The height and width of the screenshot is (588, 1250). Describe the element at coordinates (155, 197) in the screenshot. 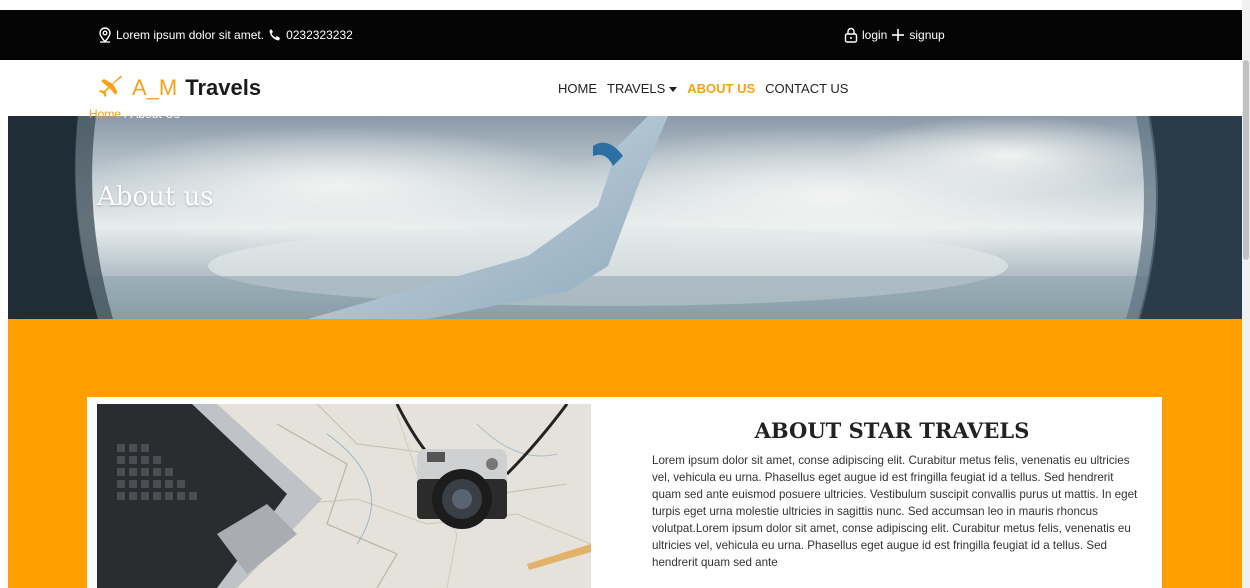

I see `page-title: About us` at that location.